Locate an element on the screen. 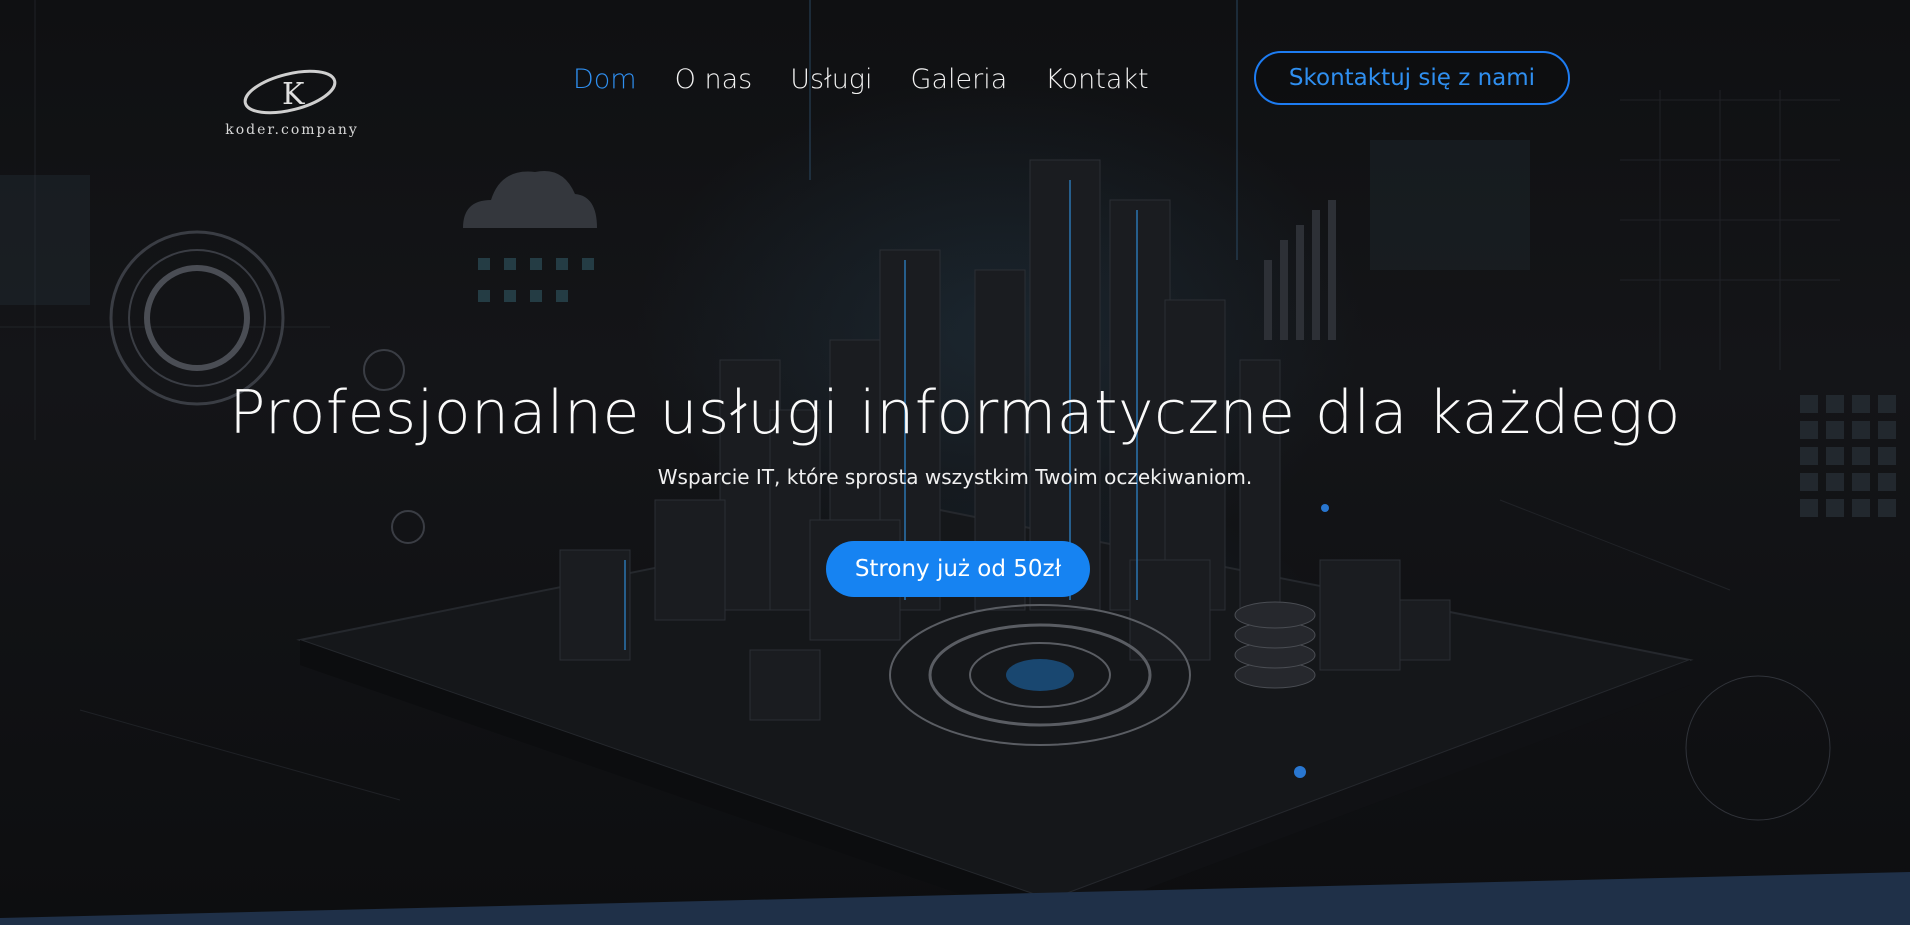 This screenshot has height=925, width=1910. logo-text: koder.company is located at coordinates (292, 130).